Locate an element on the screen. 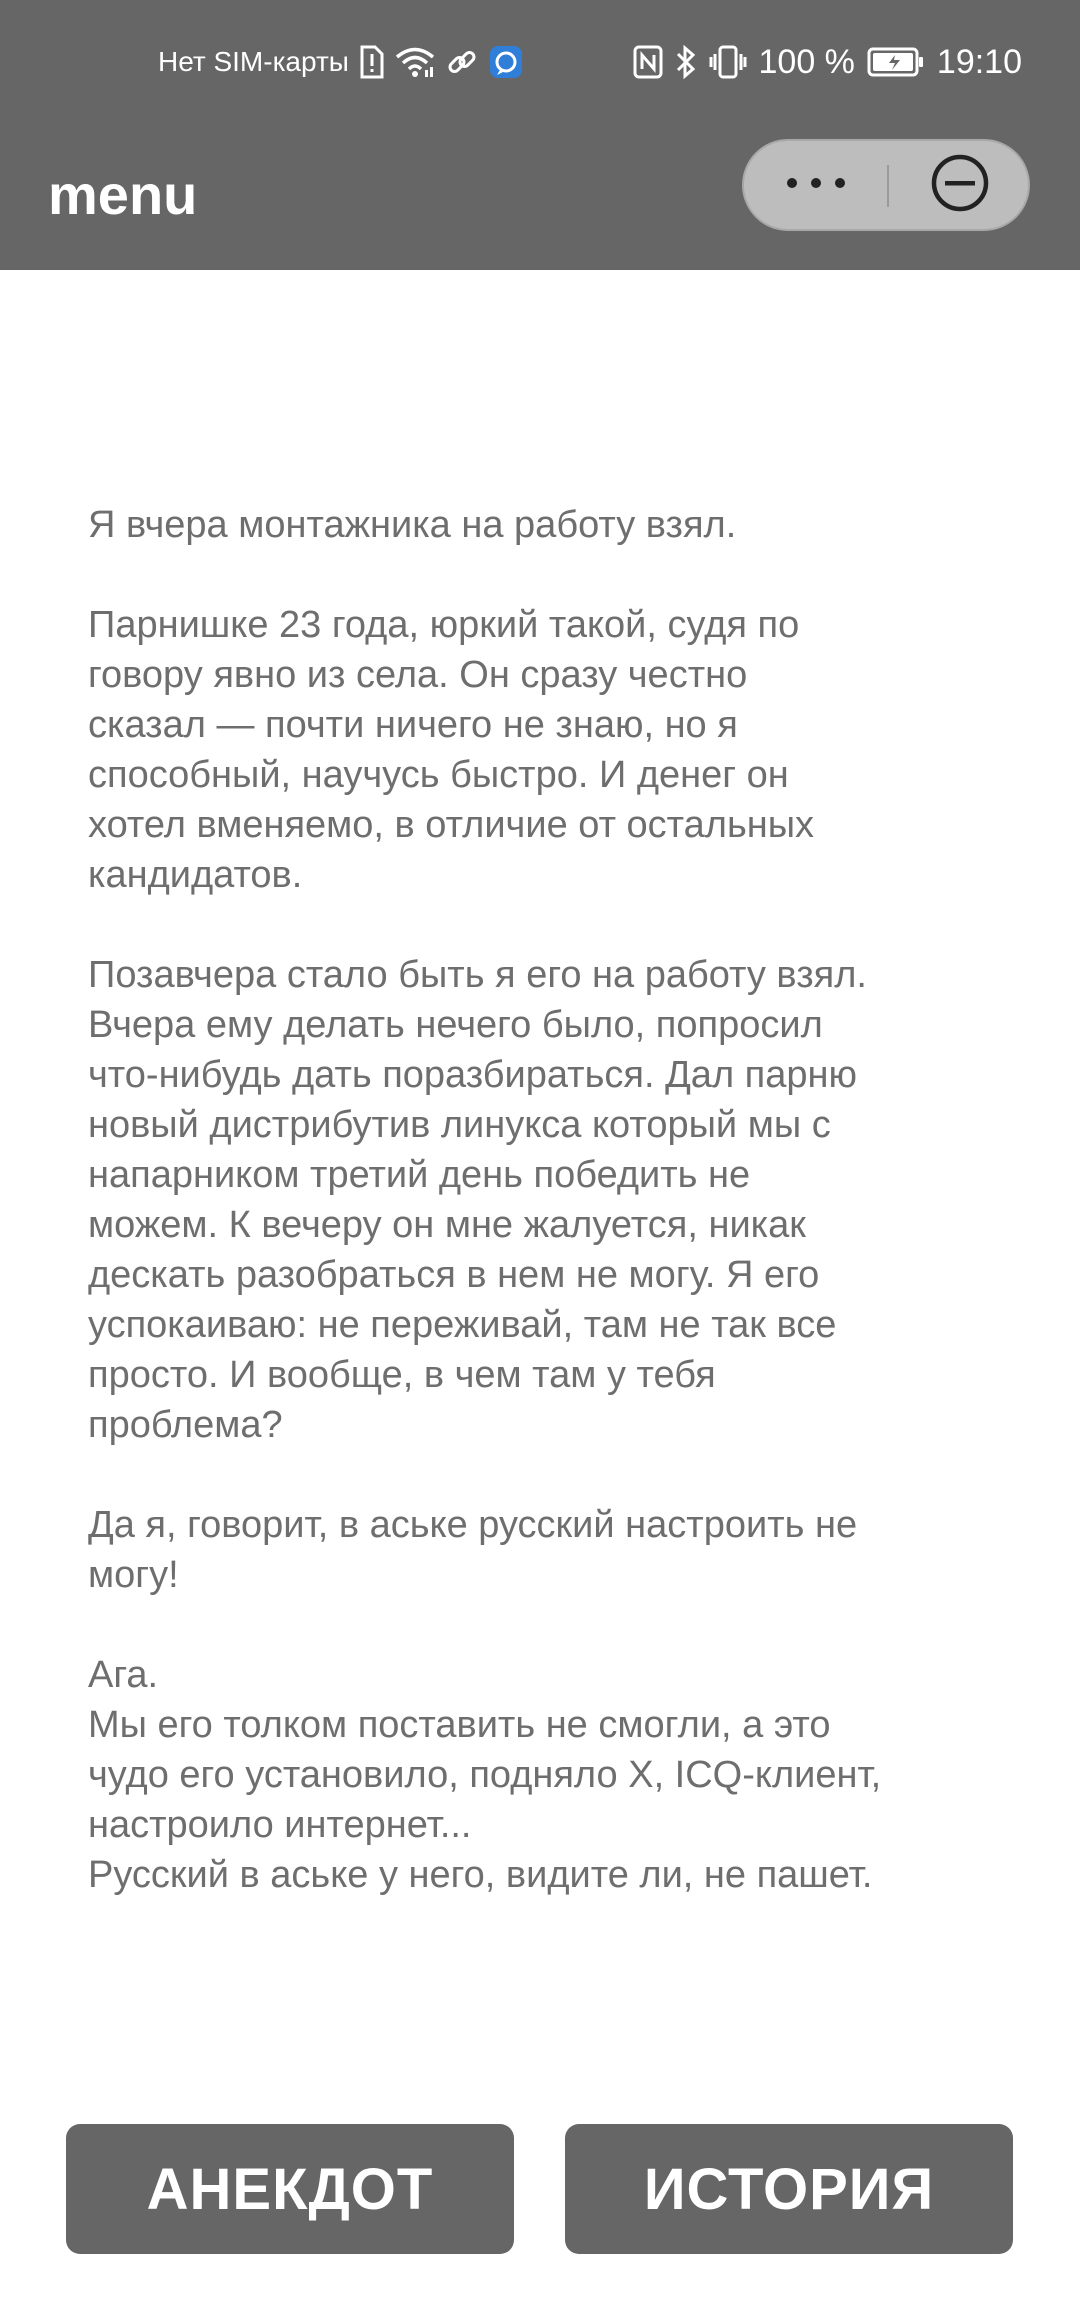 This screenshot has height=2310, width=1080. more-dots-icon is located at coordinates (816, 185).